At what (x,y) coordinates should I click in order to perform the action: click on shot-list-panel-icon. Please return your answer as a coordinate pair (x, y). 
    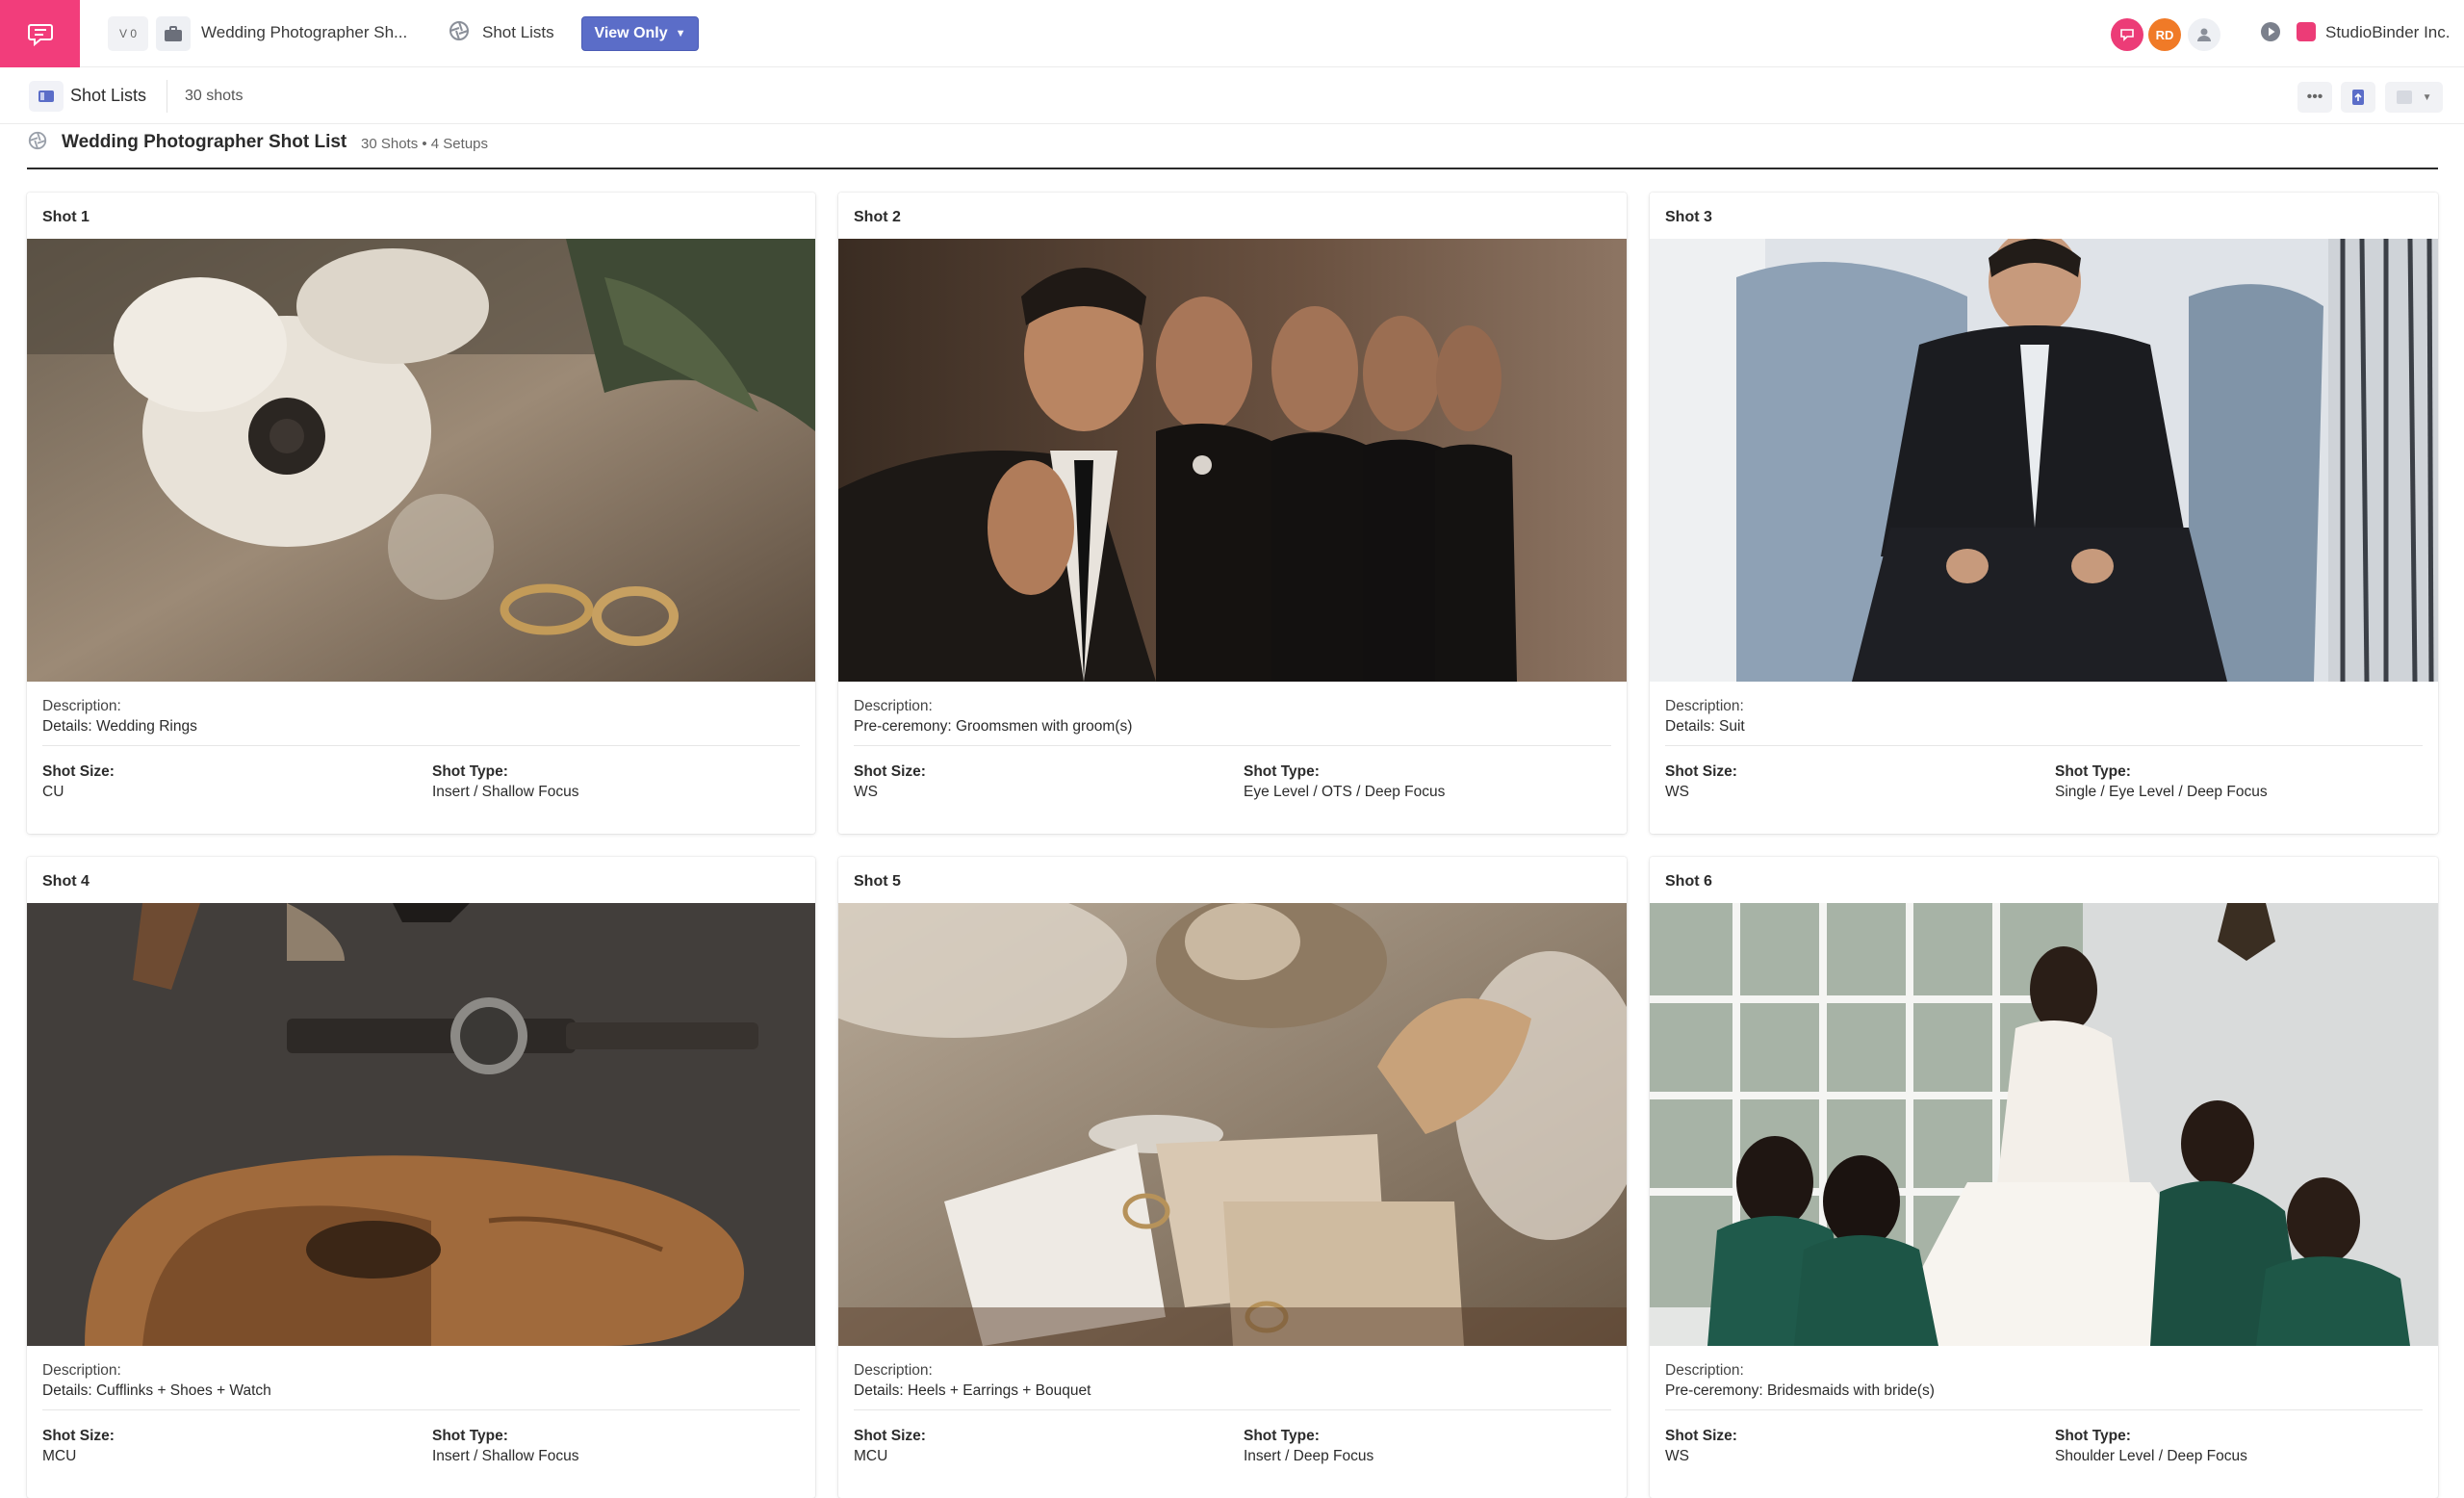
    Looking at the image, I should click on (46, 97).